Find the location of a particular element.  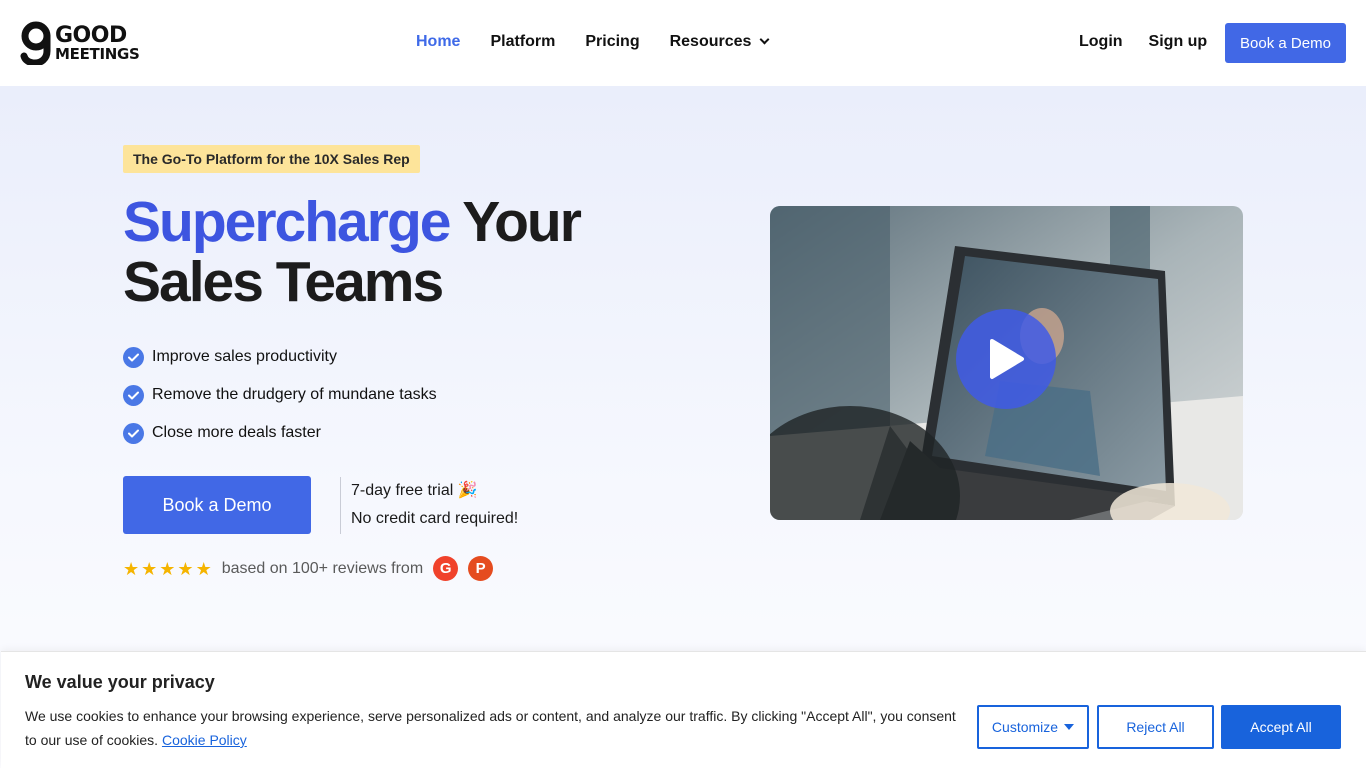

customize-label: Customize is located at coordinates (1025, 727).